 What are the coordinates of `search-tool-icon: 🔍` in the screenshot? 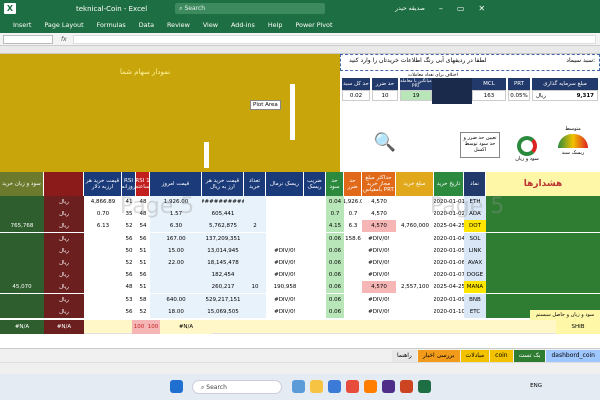 It's located at (385, 143).